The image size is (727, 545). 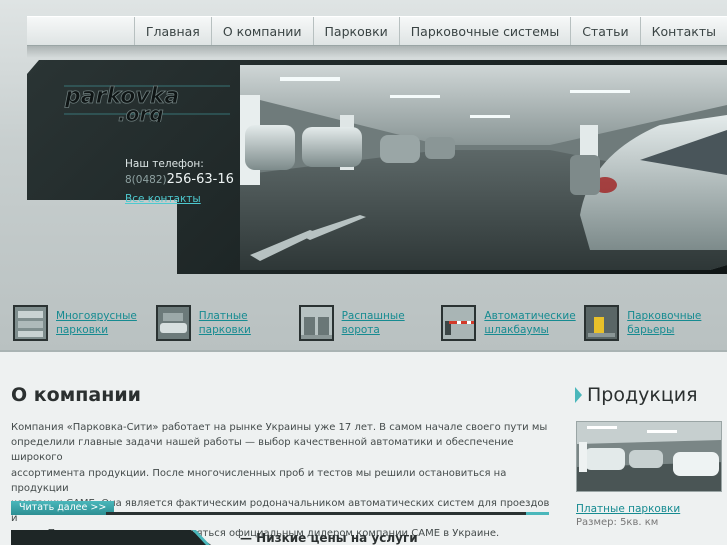 What do you see at coordinates (141, 112) in the screenshot?
I see `logo-text-domain: .org` at bounding box center [141, 112].